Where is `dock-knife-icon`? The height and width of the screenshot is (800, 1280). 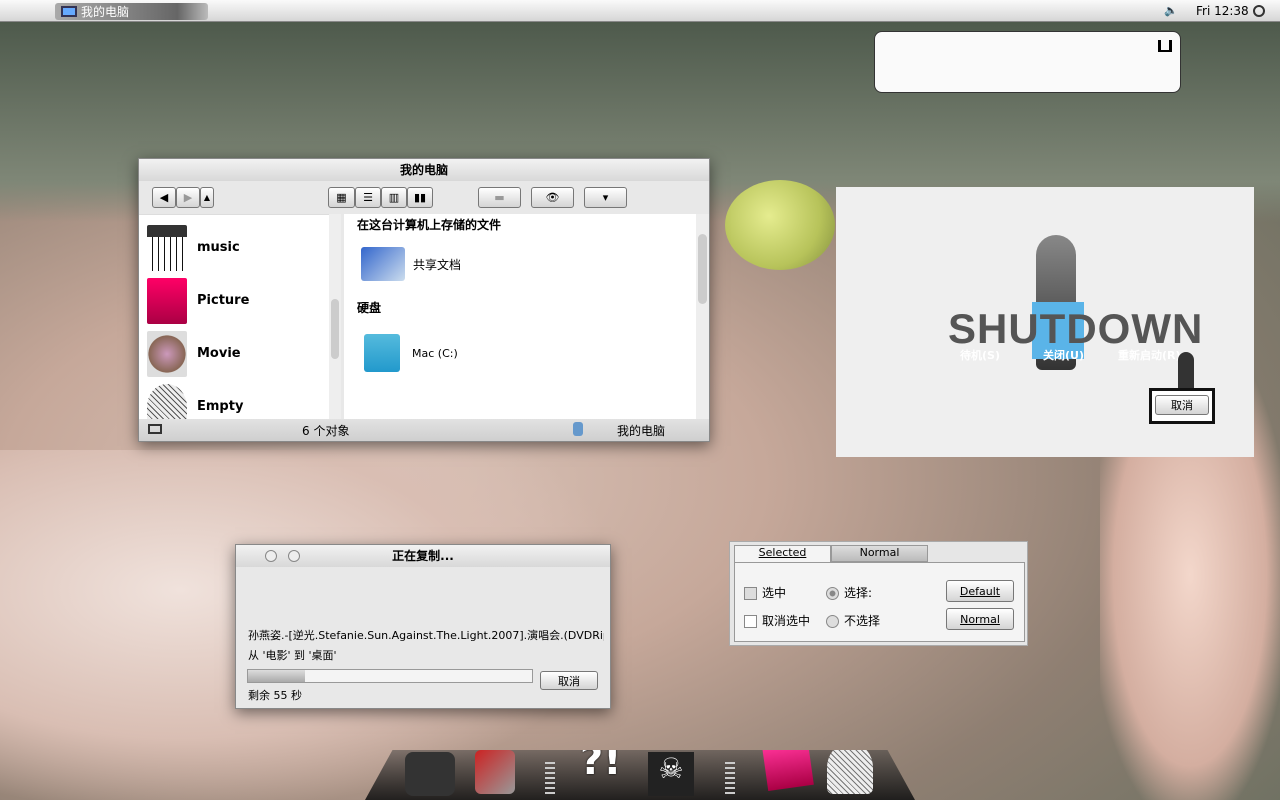
dock-knife-icon is located at coordinates (495, 772).